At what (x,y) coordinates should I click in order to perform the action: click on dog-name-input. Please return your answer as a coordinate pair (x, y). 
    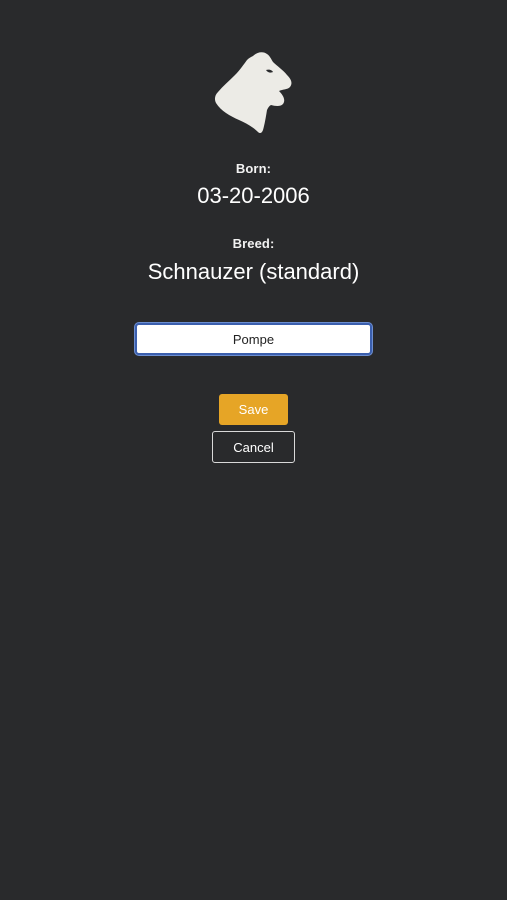
    Looking at the image, I should click on (253, 339).